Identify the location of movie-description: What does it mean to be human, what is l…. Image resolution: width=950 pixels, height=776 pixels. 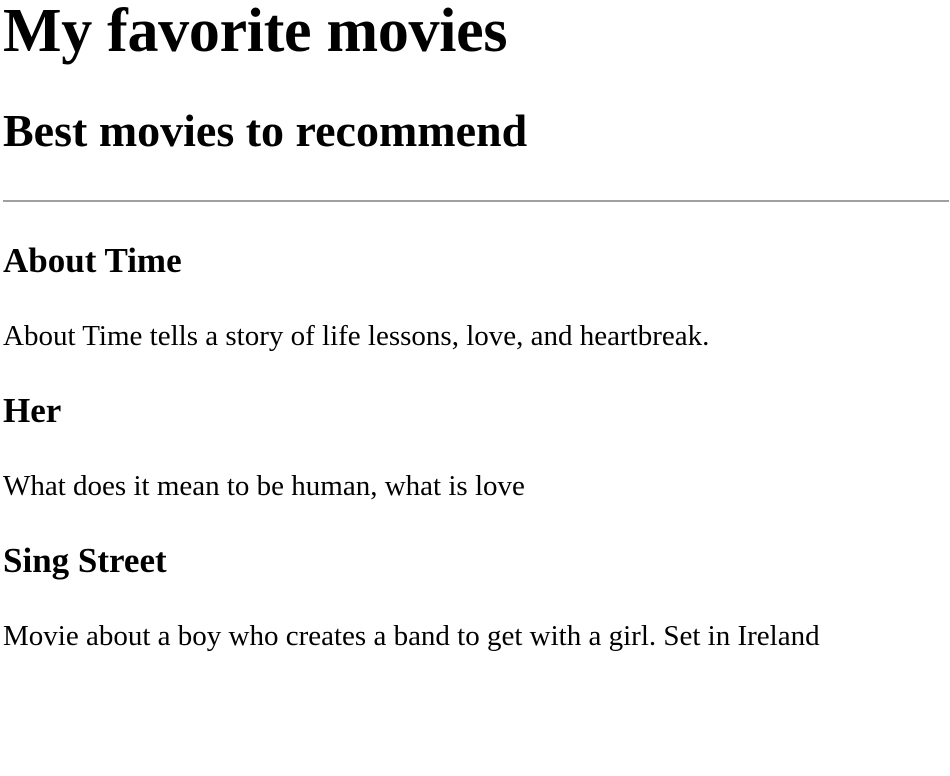
(264, 486).